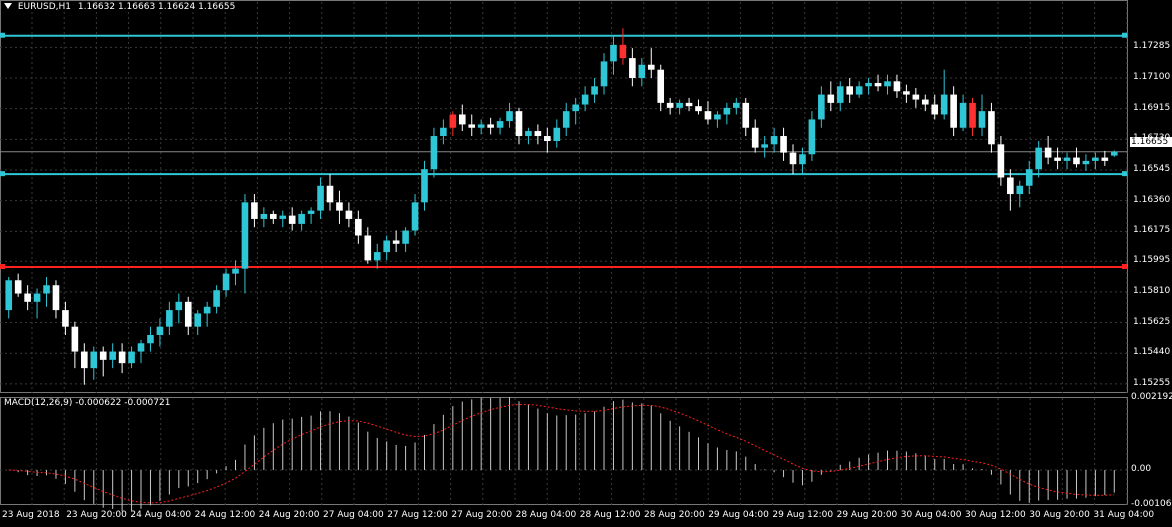 The height and width of the screenshot is (527, 1172). I want to click on macd-tick: -0.001063, so click(1151, 504).